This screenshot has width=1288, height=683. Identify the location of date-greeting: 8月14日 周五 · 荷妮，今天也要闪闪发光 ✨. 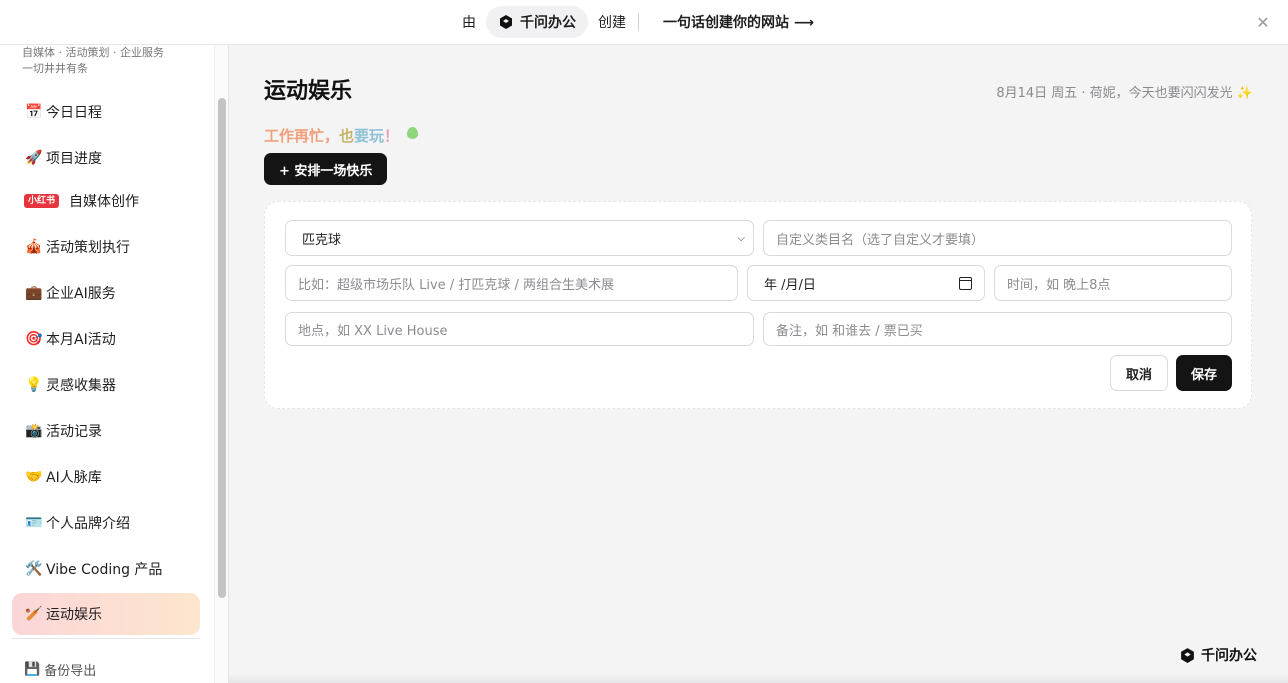
(1124, 93).